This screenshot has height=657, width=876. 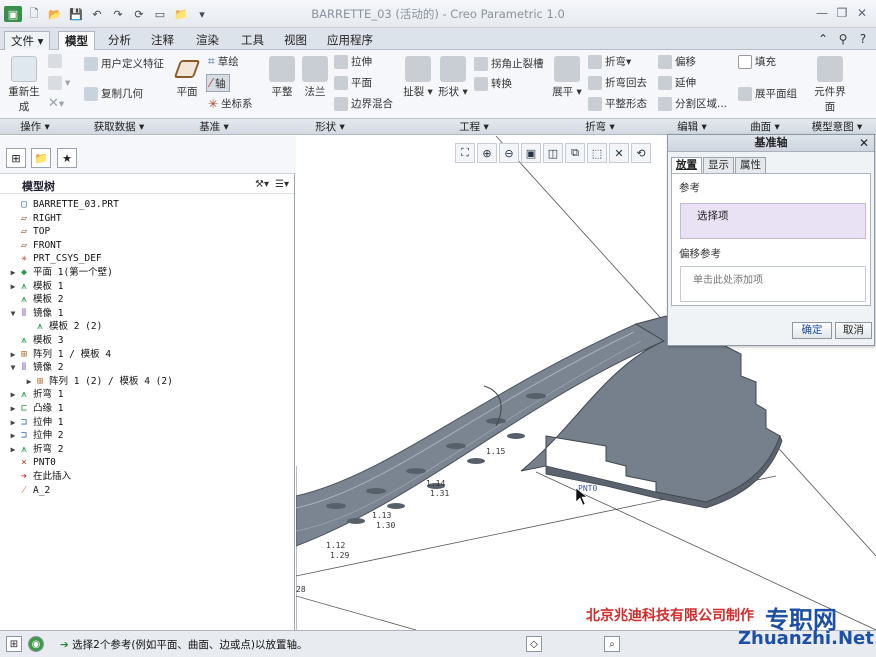 What do you see at coordinates (76, 40) in the screenshot?
I see `tab-model: 模型` at bounding box center [76, 40].